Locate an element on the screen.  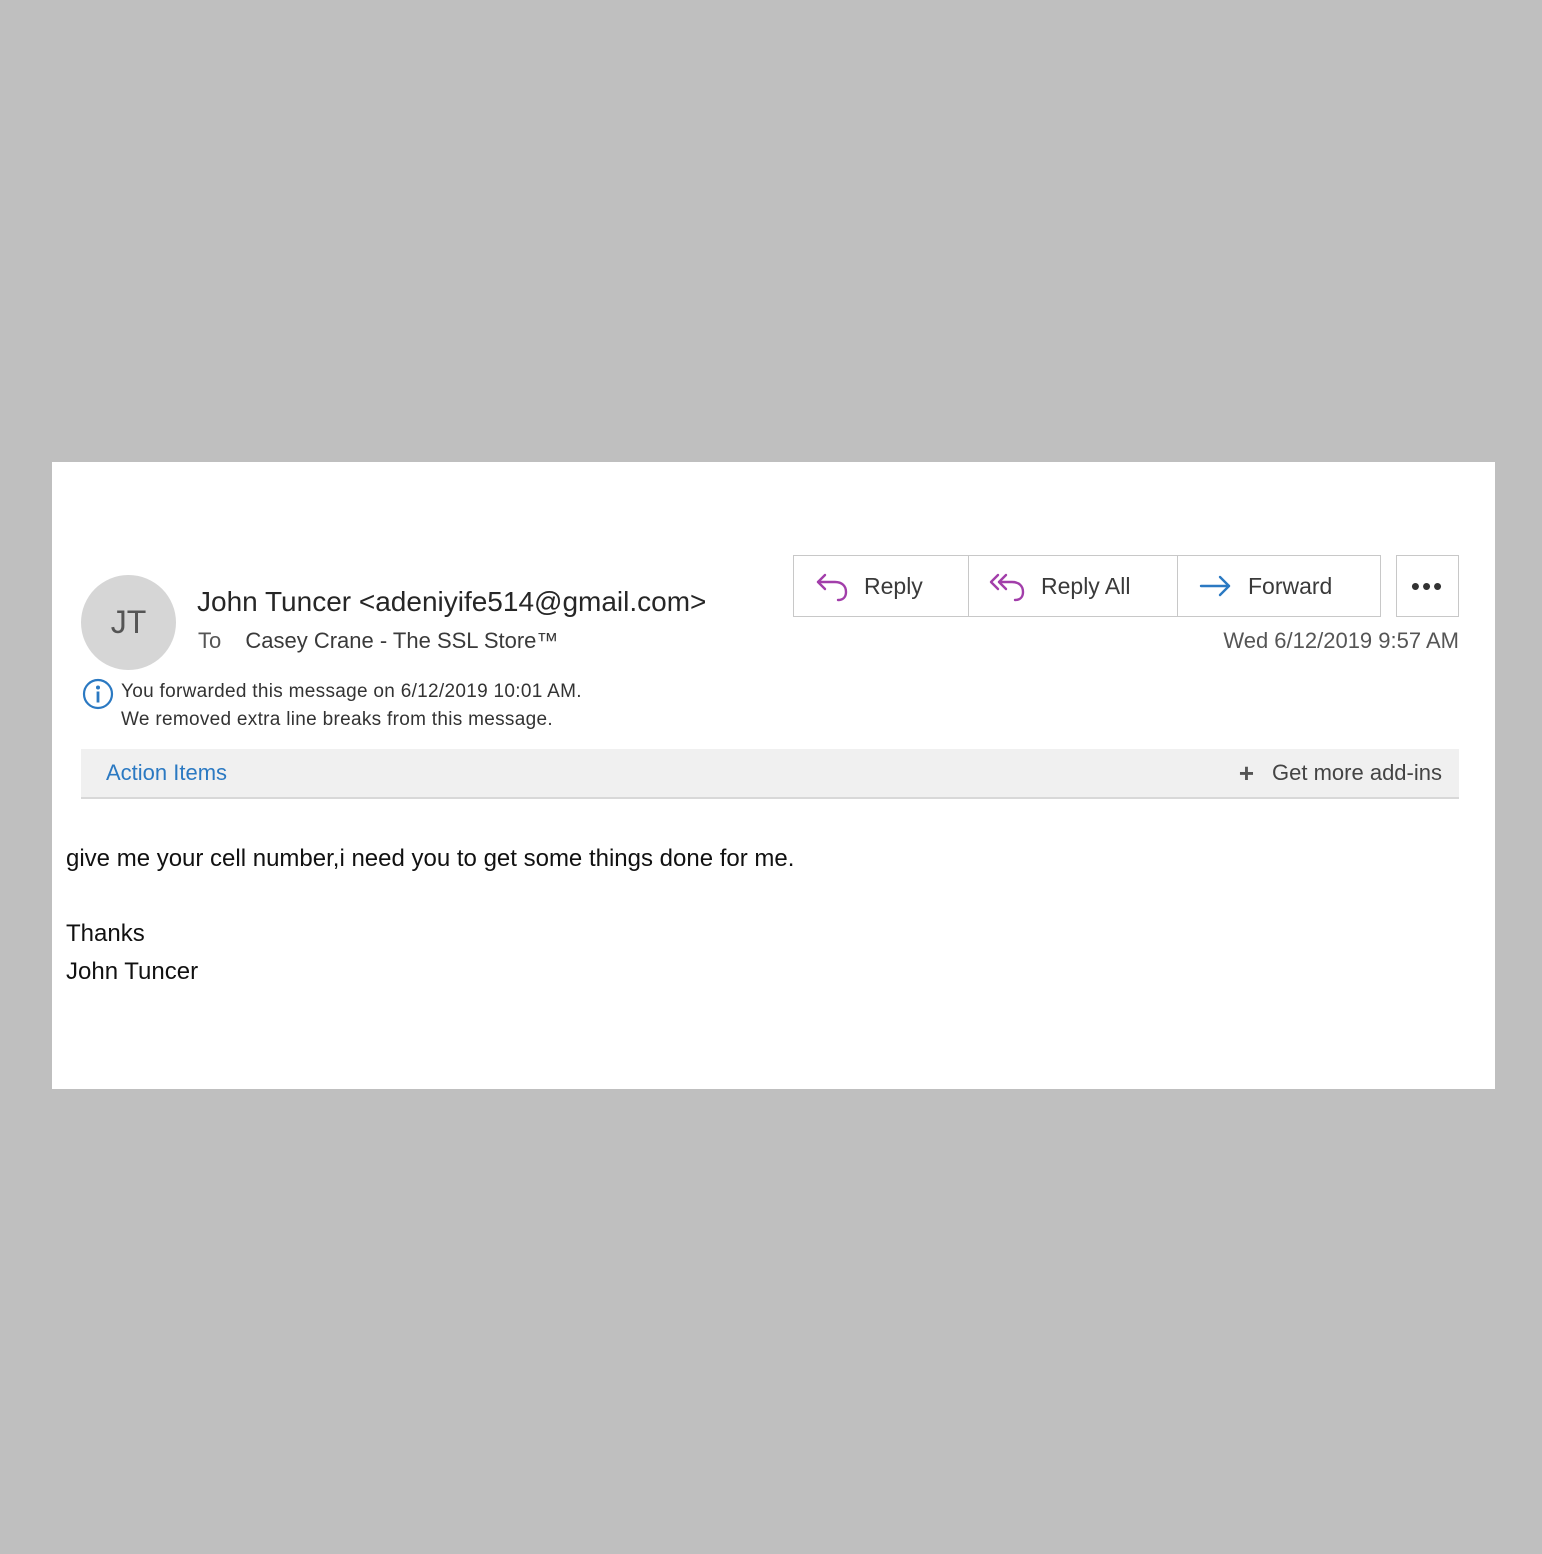
get-more-addins-label: Get more add-ins is located at coordinates (1357, 772).